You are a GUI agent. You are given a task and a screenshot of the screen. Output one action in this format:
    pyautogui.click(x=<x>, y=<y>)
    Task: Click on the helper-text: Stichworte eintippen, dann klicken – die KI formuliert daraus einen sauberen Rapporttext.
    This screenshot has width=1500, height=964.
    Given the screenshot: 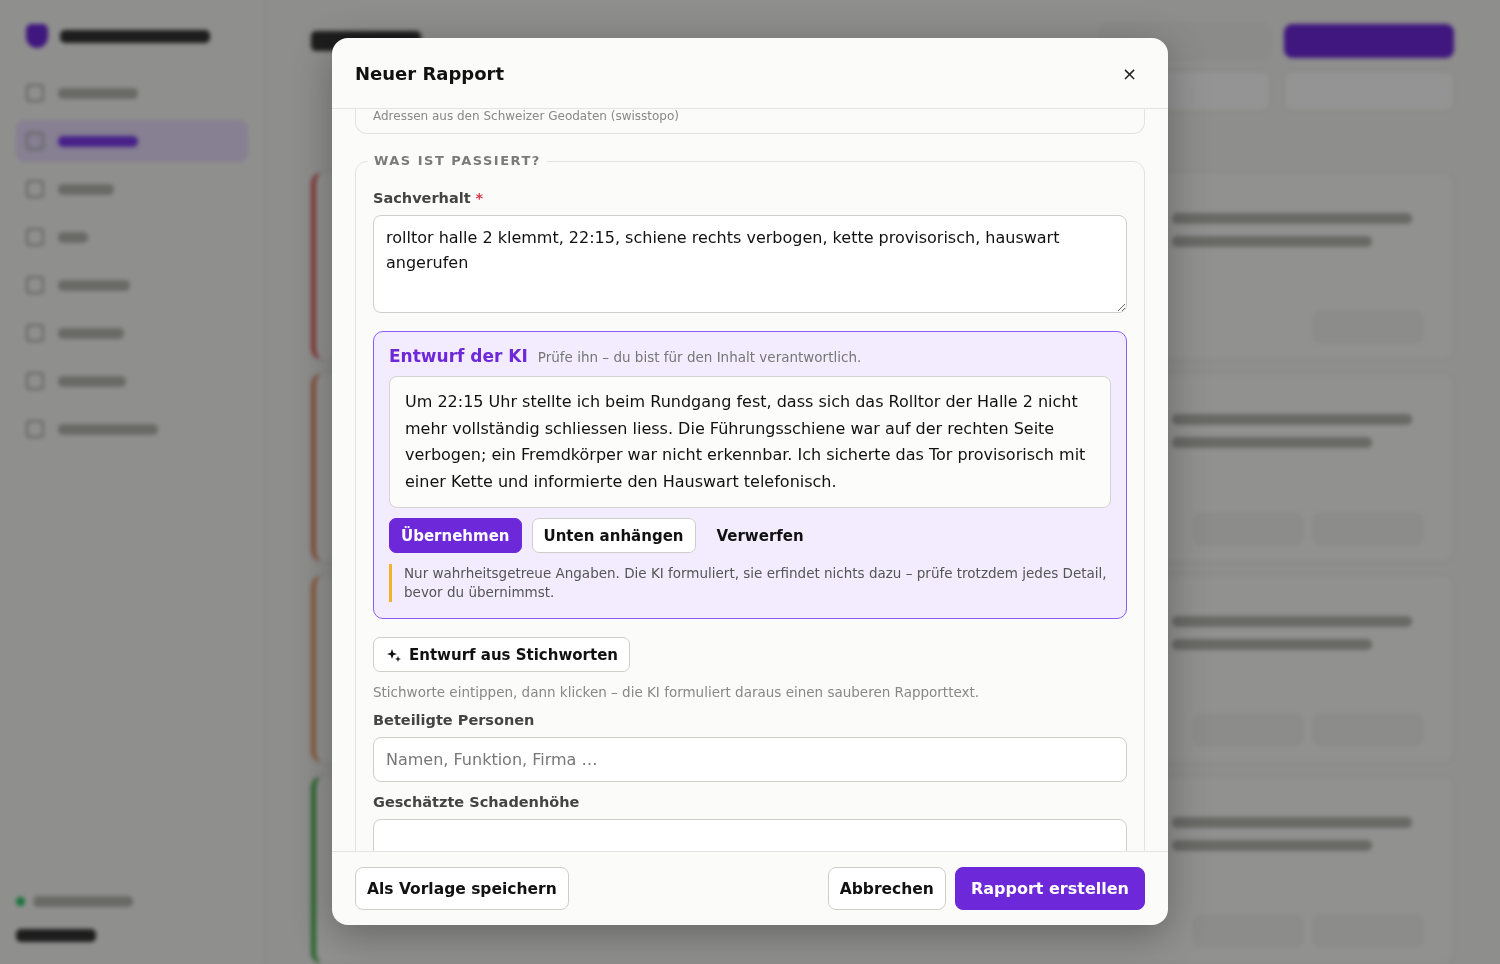 What is the action you would take?
    pyautogui.click(x=677, y=692)
    